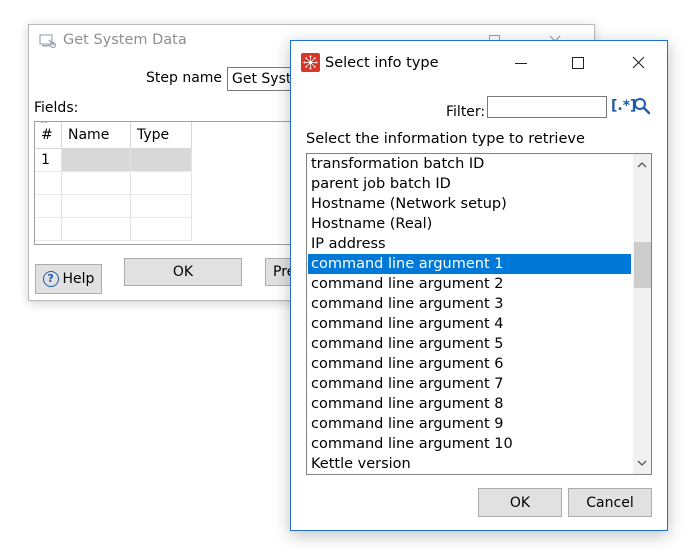 This screenshot has width=700, height=552. I want to click on search-icon, so click(642, 106).